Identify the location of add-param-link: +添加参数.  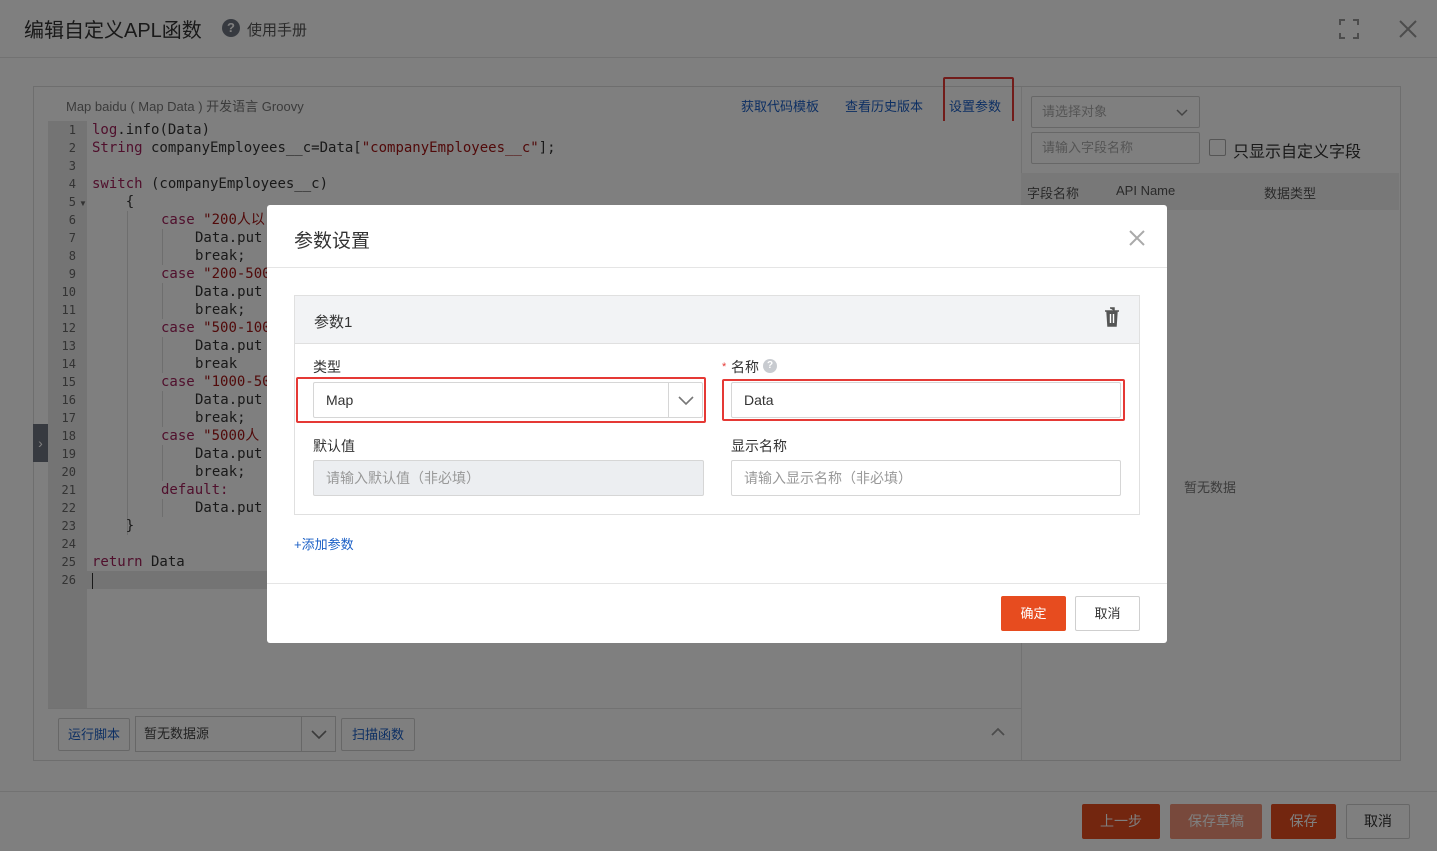
(324, 543).